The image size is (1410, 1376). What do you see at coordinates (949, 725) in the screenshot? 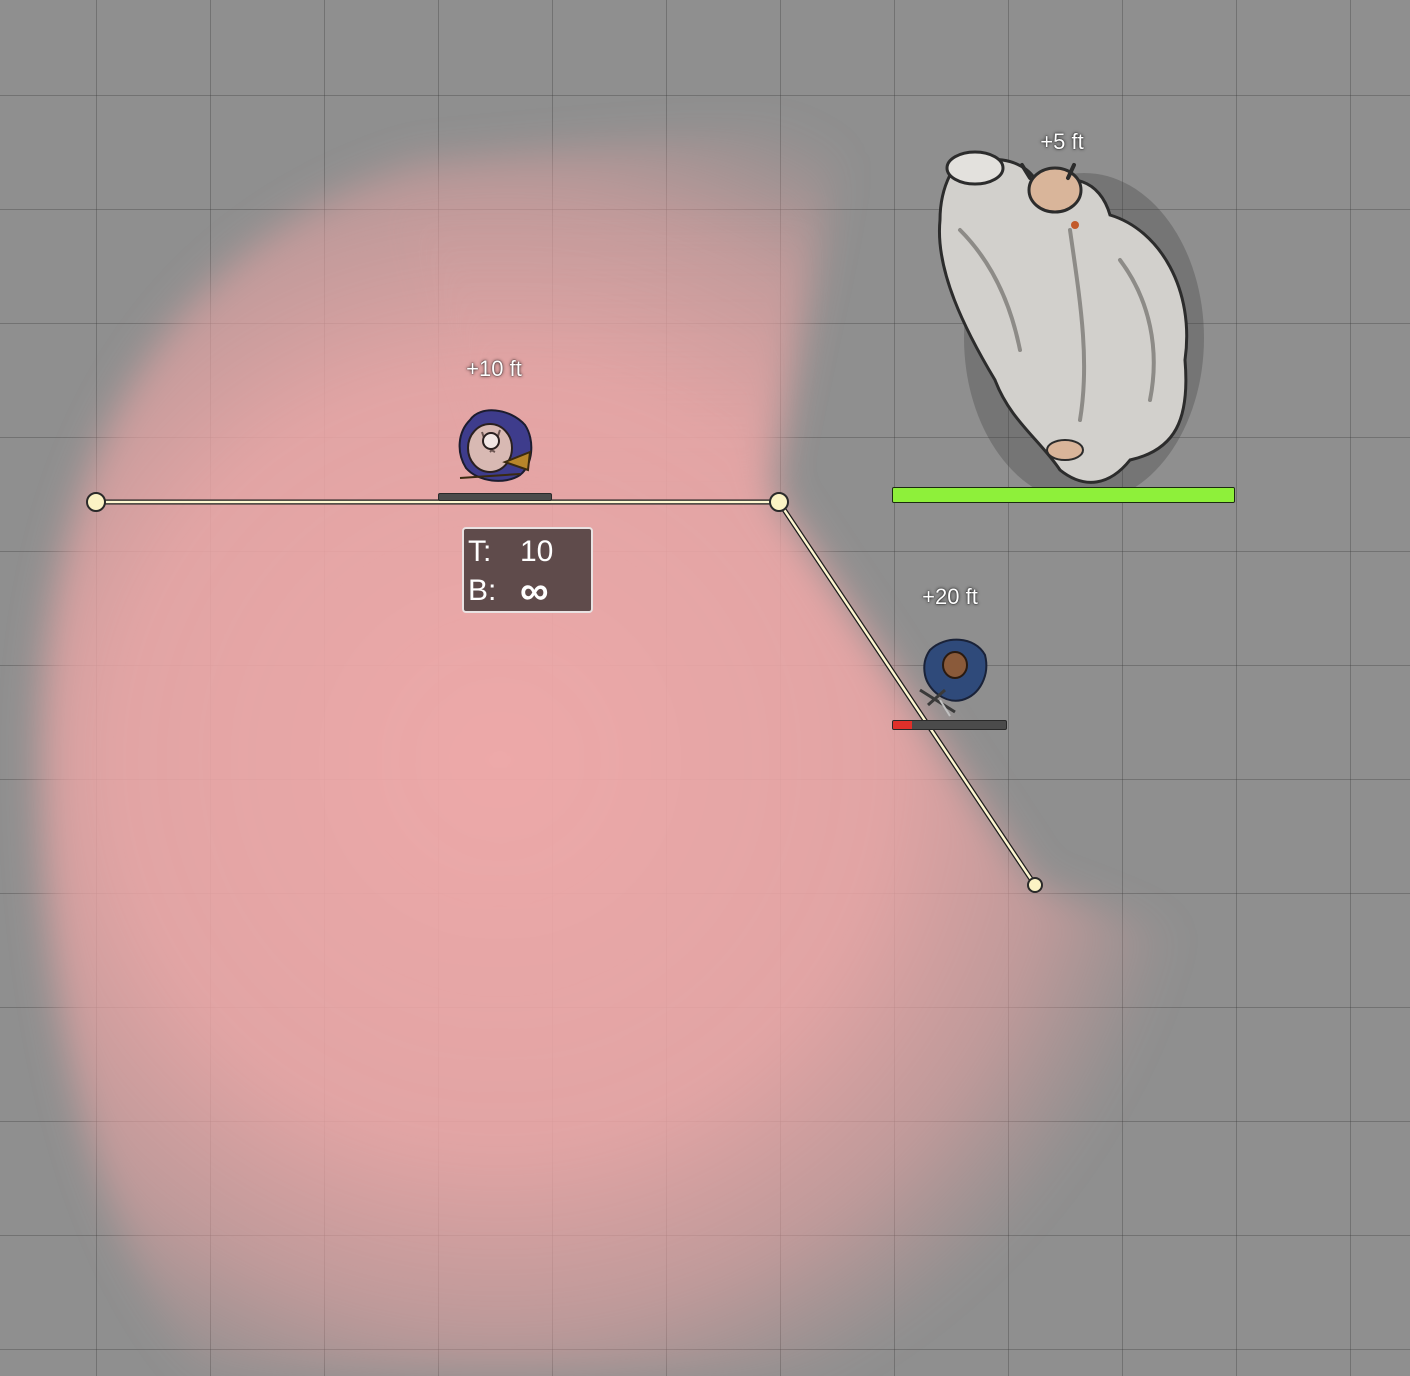
I see `scout-health-bar` at bounding box center [949, 725].